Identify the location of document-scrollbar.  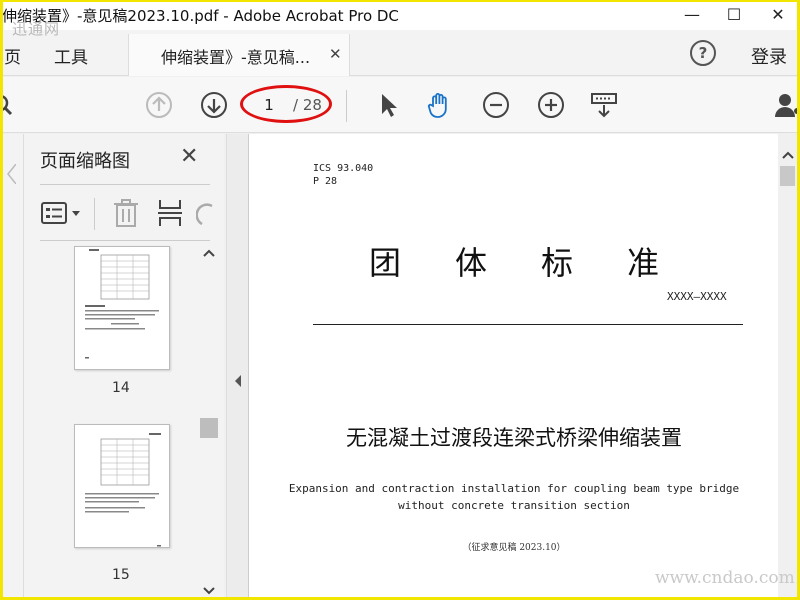
(787, 367).